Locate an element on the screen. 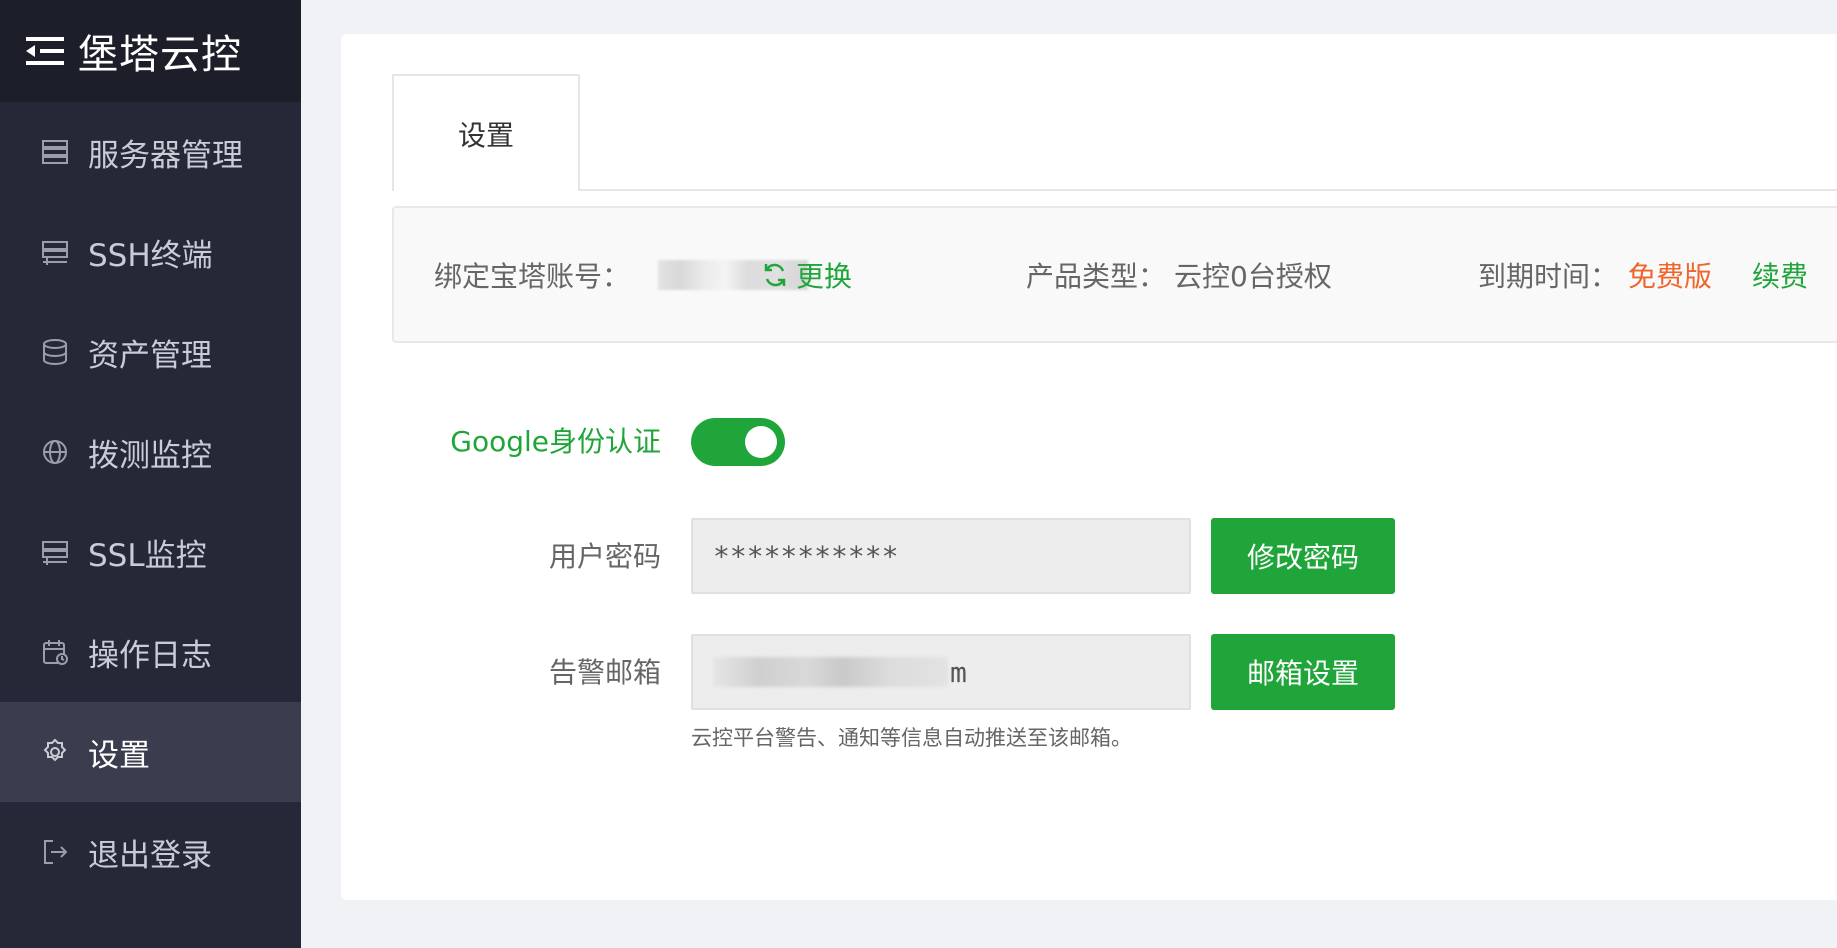 The height and width of the screenshot is (948, 1837). email-settings-button: 邮箱设置 is located at coordinates (1303, 672).